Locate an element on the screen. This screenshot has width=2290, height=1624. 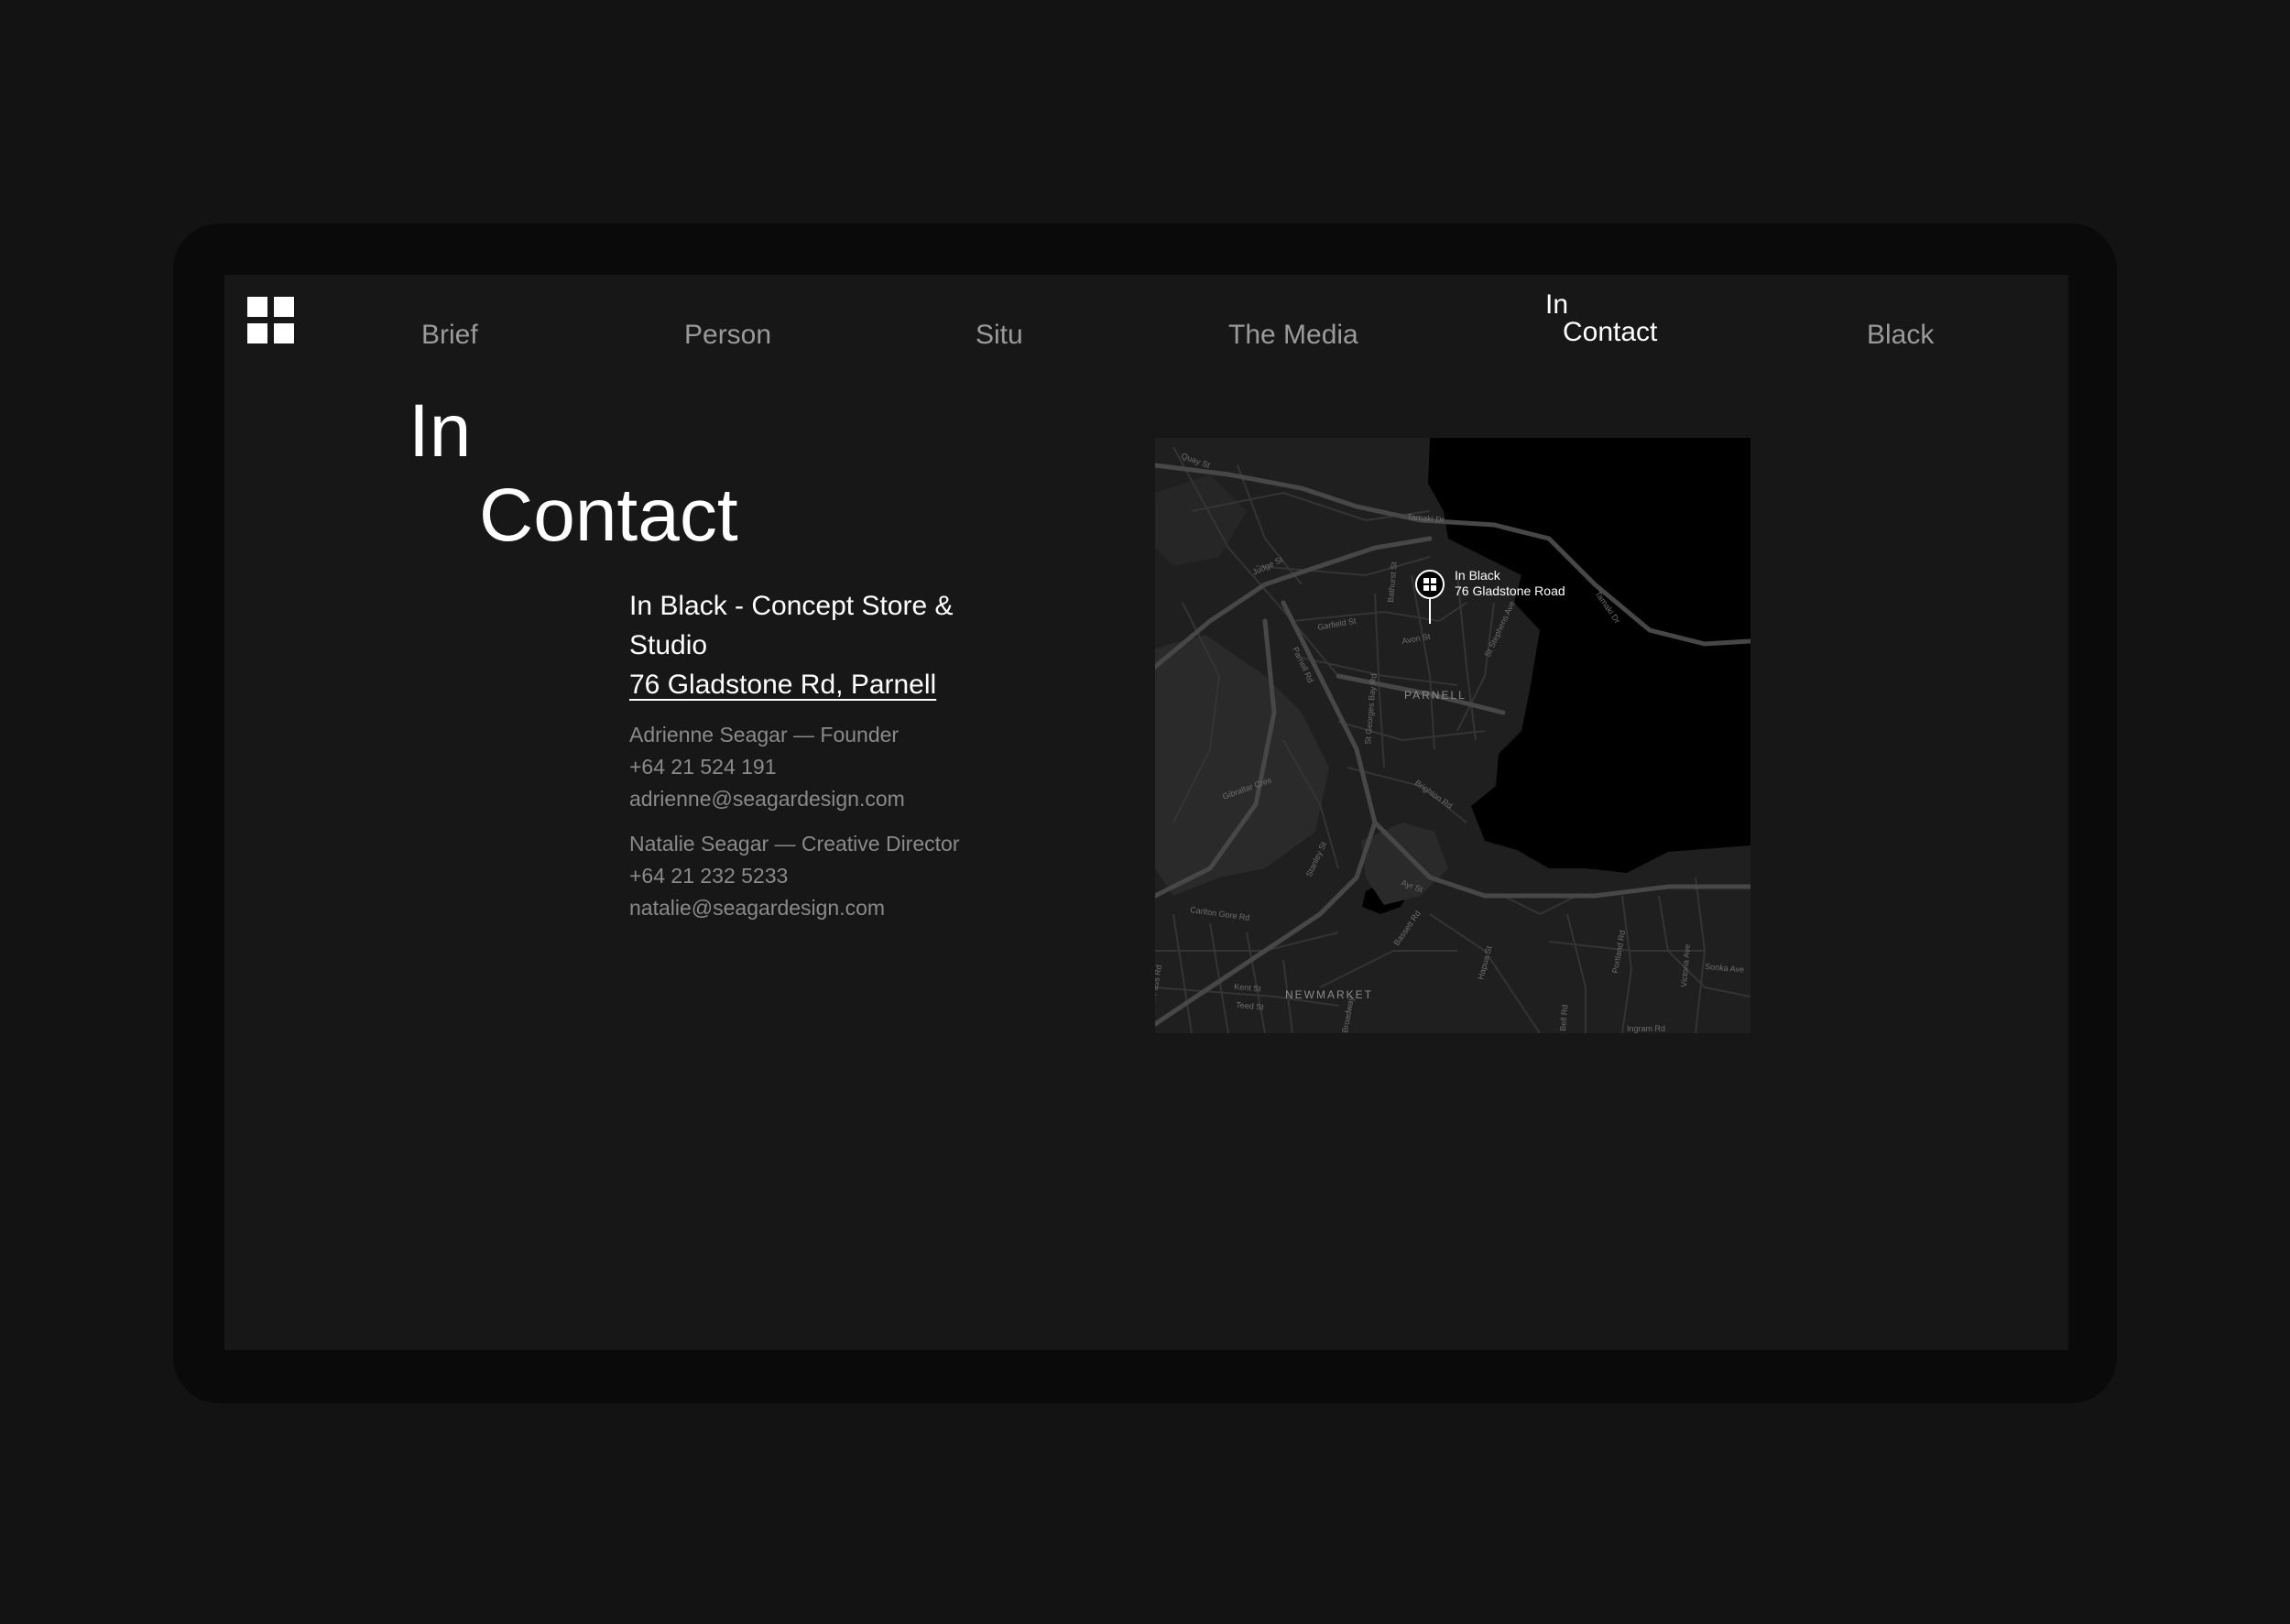
street-label: Khyber Pass Rd is located at coordinates (1159, 995).